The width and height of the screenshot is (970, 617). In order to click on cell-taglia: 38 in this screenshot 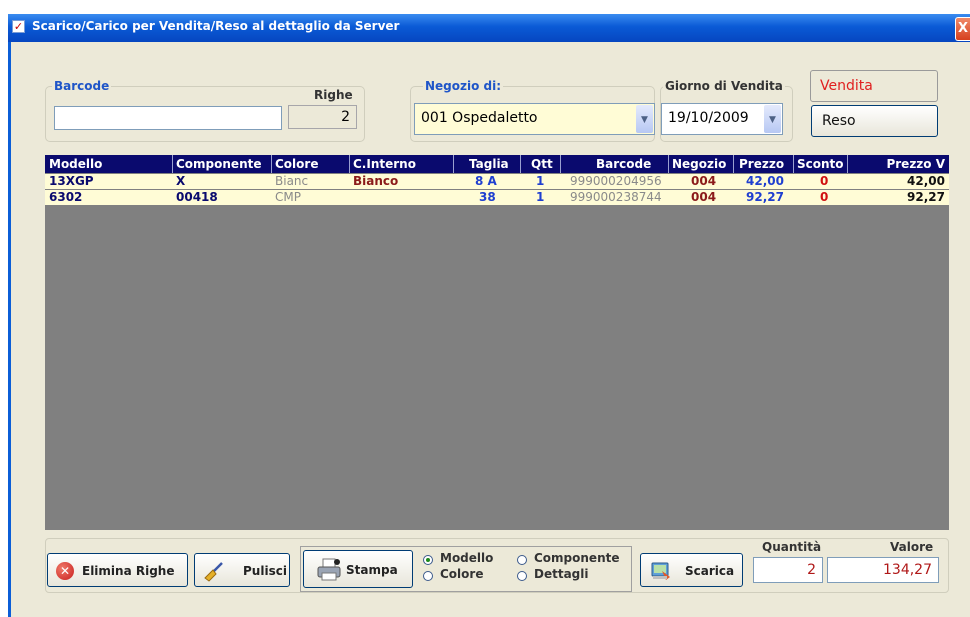, I will do `click(487, 197)`.